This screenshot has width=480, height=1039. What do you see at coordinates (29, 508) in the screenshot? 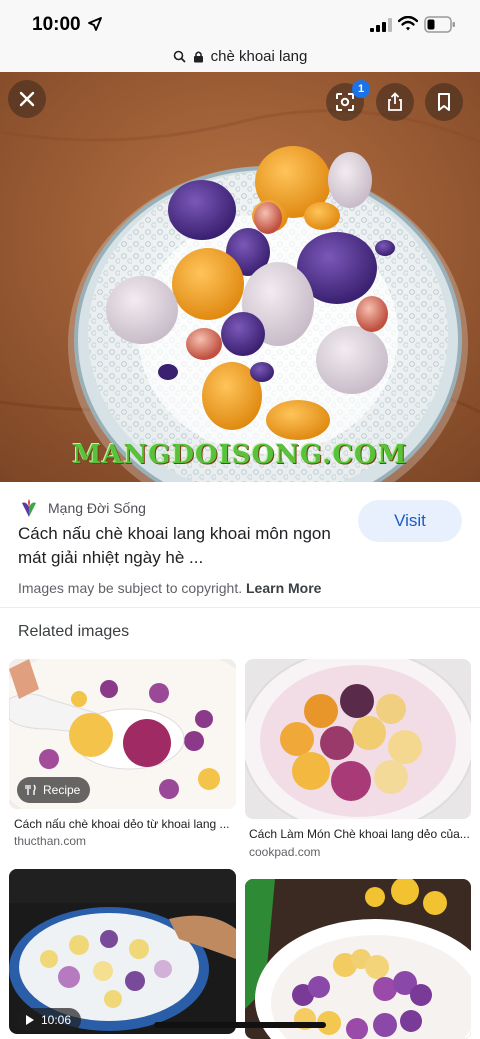
I see `source-logo-icon` at bounding box center [29, 508].